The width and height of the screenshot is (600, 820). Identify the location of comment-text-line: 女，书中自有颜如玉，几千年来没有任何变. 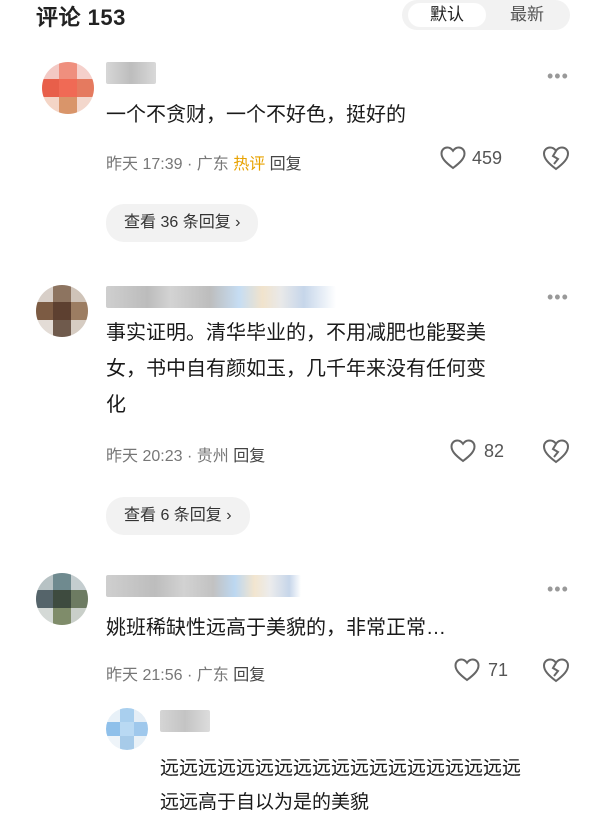
(296, 369).